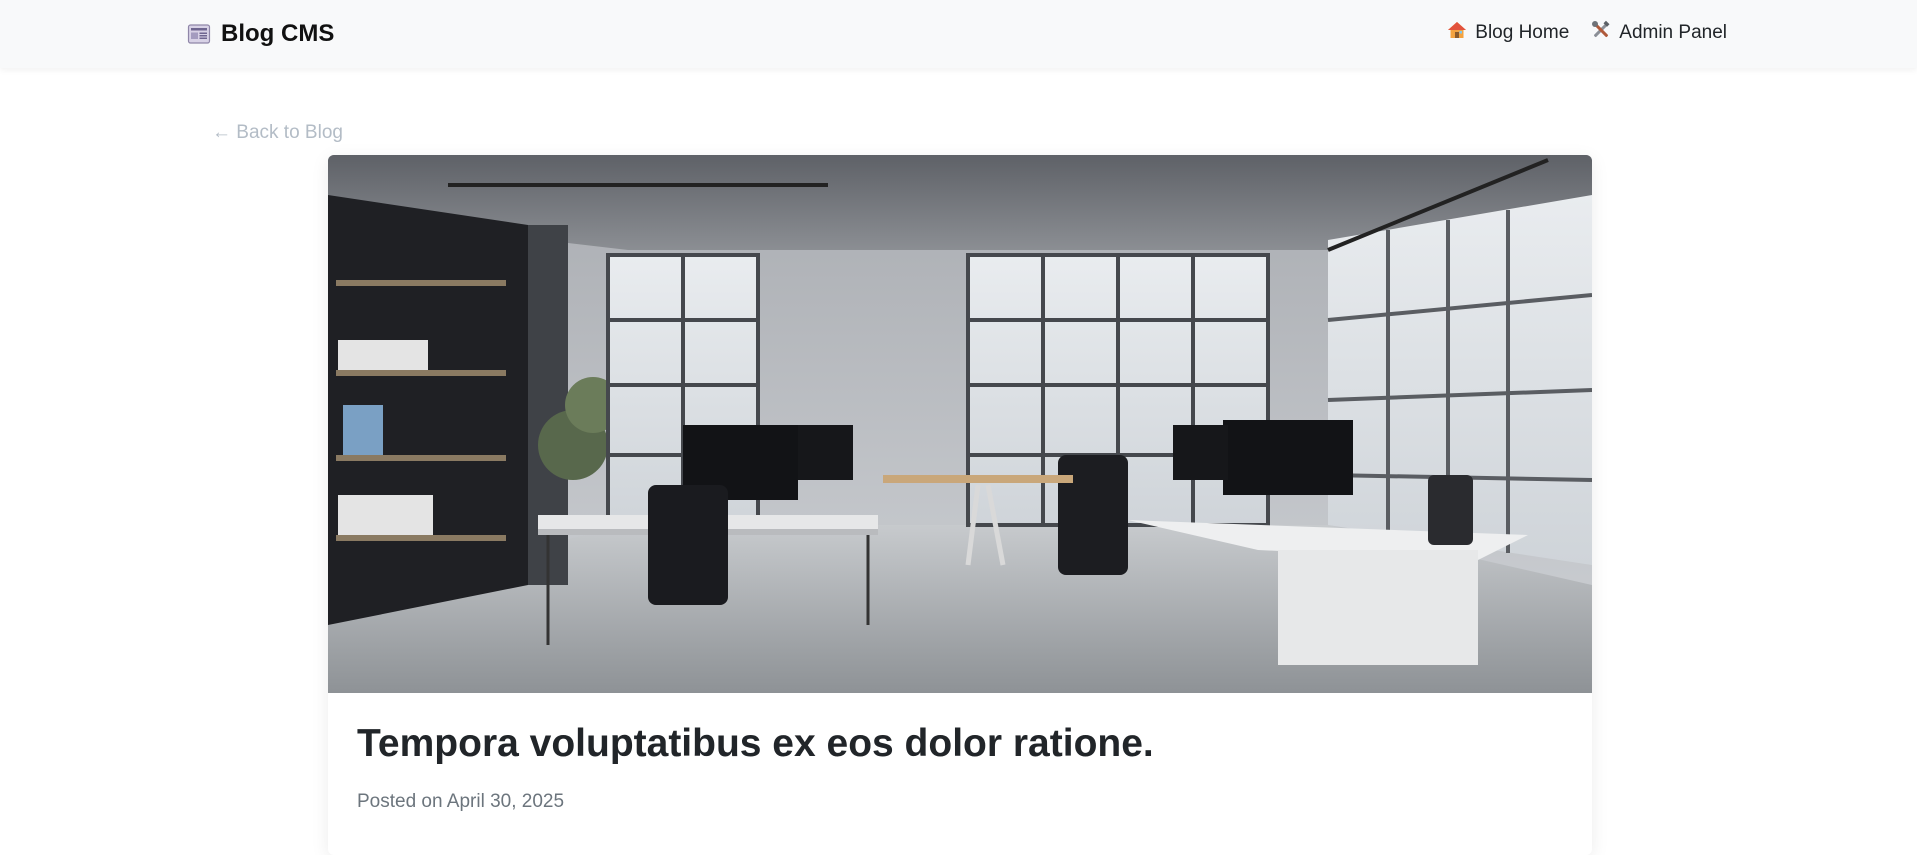  Describe the element at coordinates (1522, 32) in the screenshot. I see `nav-blog-home-label: Blog Home` at that location.